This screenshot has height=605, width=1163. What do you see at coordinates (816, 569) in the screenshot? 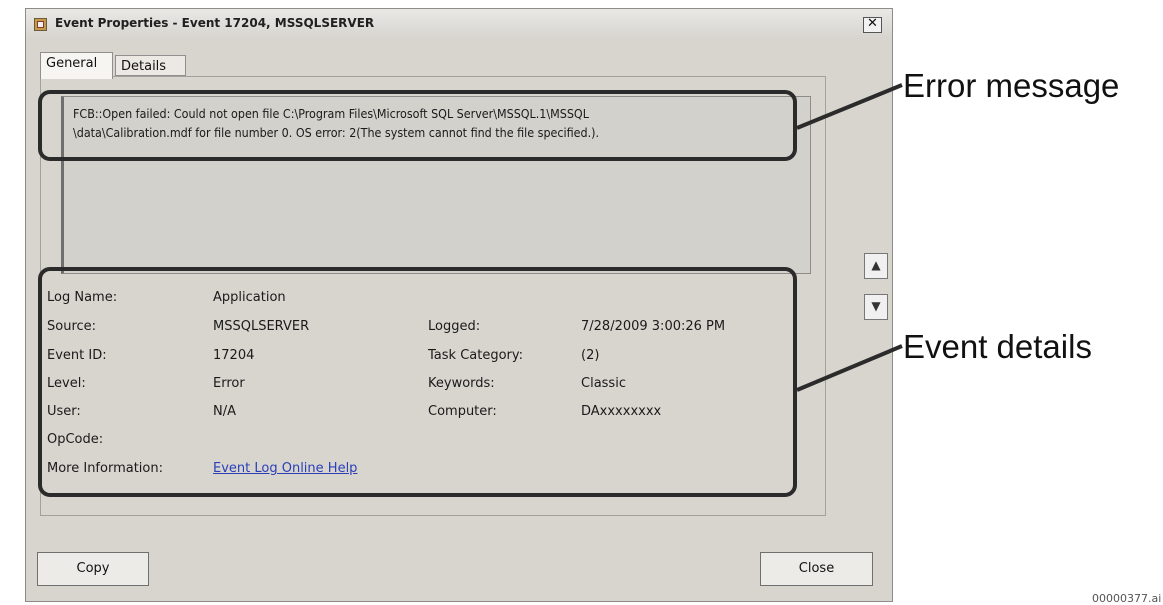
I see `close-button: Close` at bounding box center [816, 569].